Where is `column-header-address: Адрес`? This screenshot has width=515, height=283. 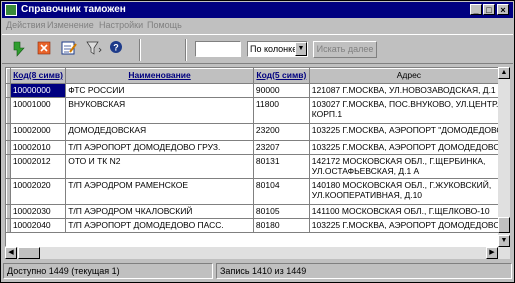 column-header-address: Адрес is located at coordinates (408, 76).